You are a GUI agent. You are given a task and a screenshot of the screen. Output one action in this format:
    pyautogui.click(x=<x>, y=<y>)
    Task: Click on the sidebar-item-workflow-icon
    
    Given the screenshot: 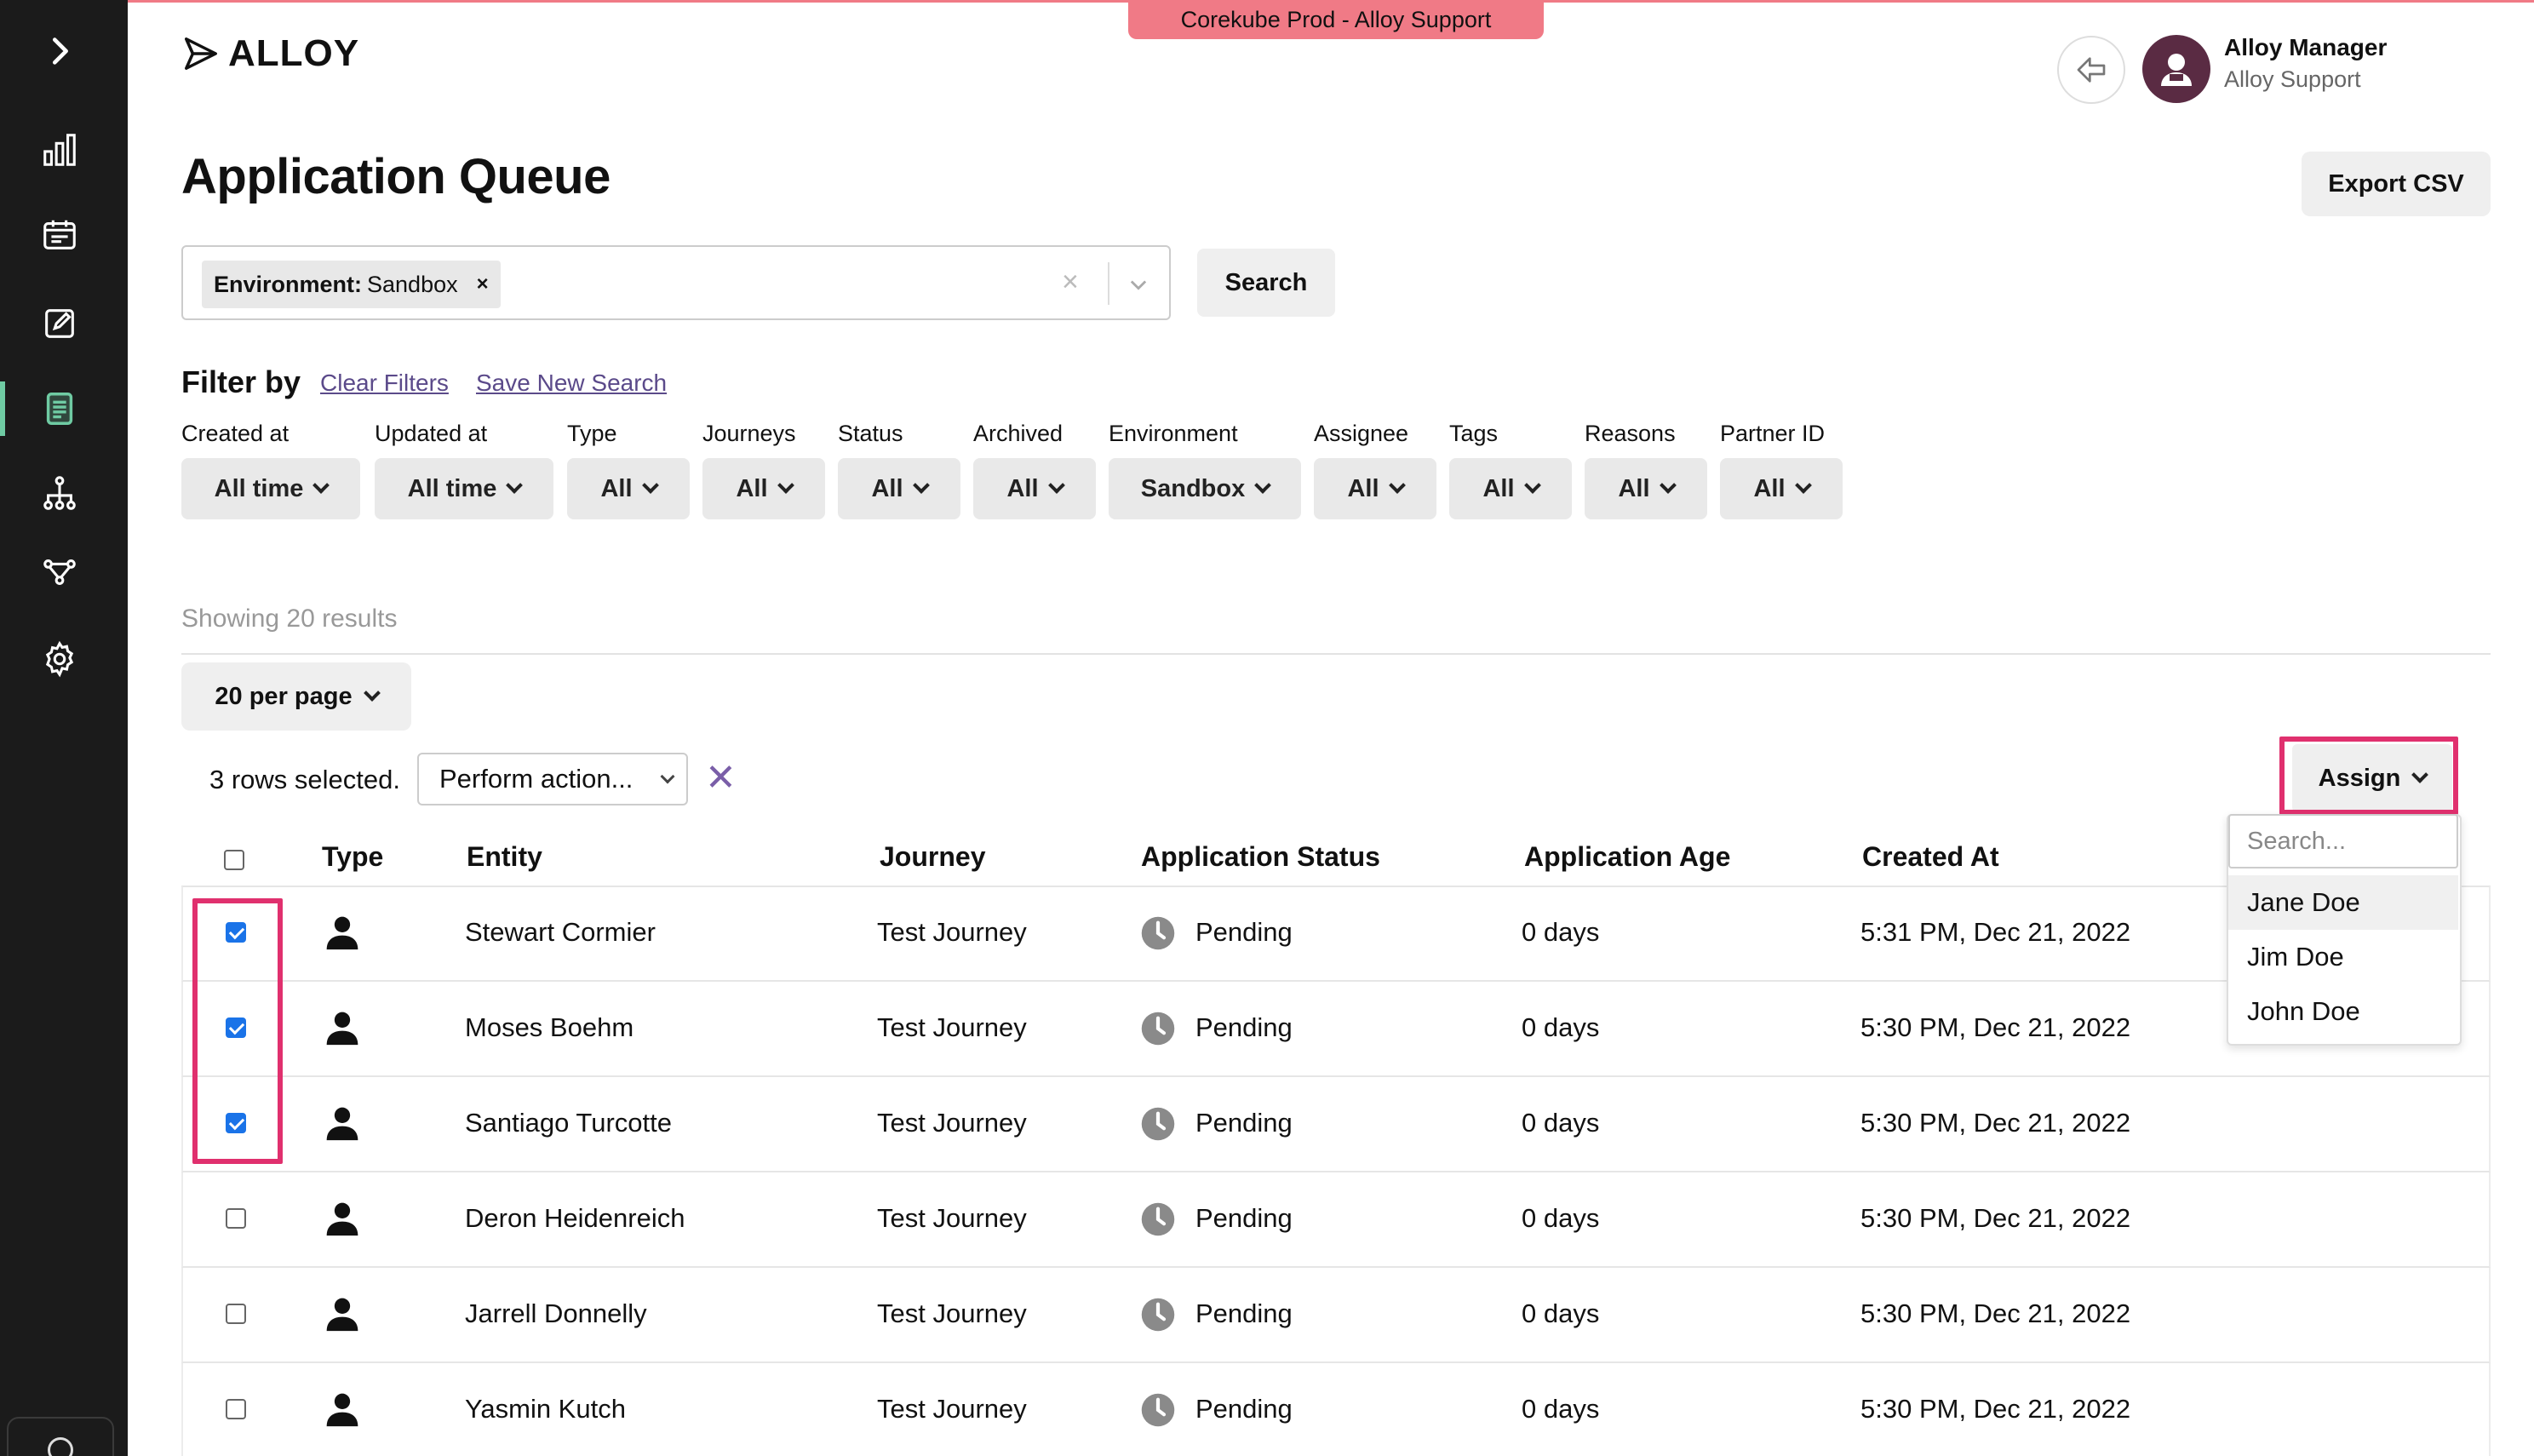 What is the action you would take?
    pyautogui.click(x=60, y=572)
    